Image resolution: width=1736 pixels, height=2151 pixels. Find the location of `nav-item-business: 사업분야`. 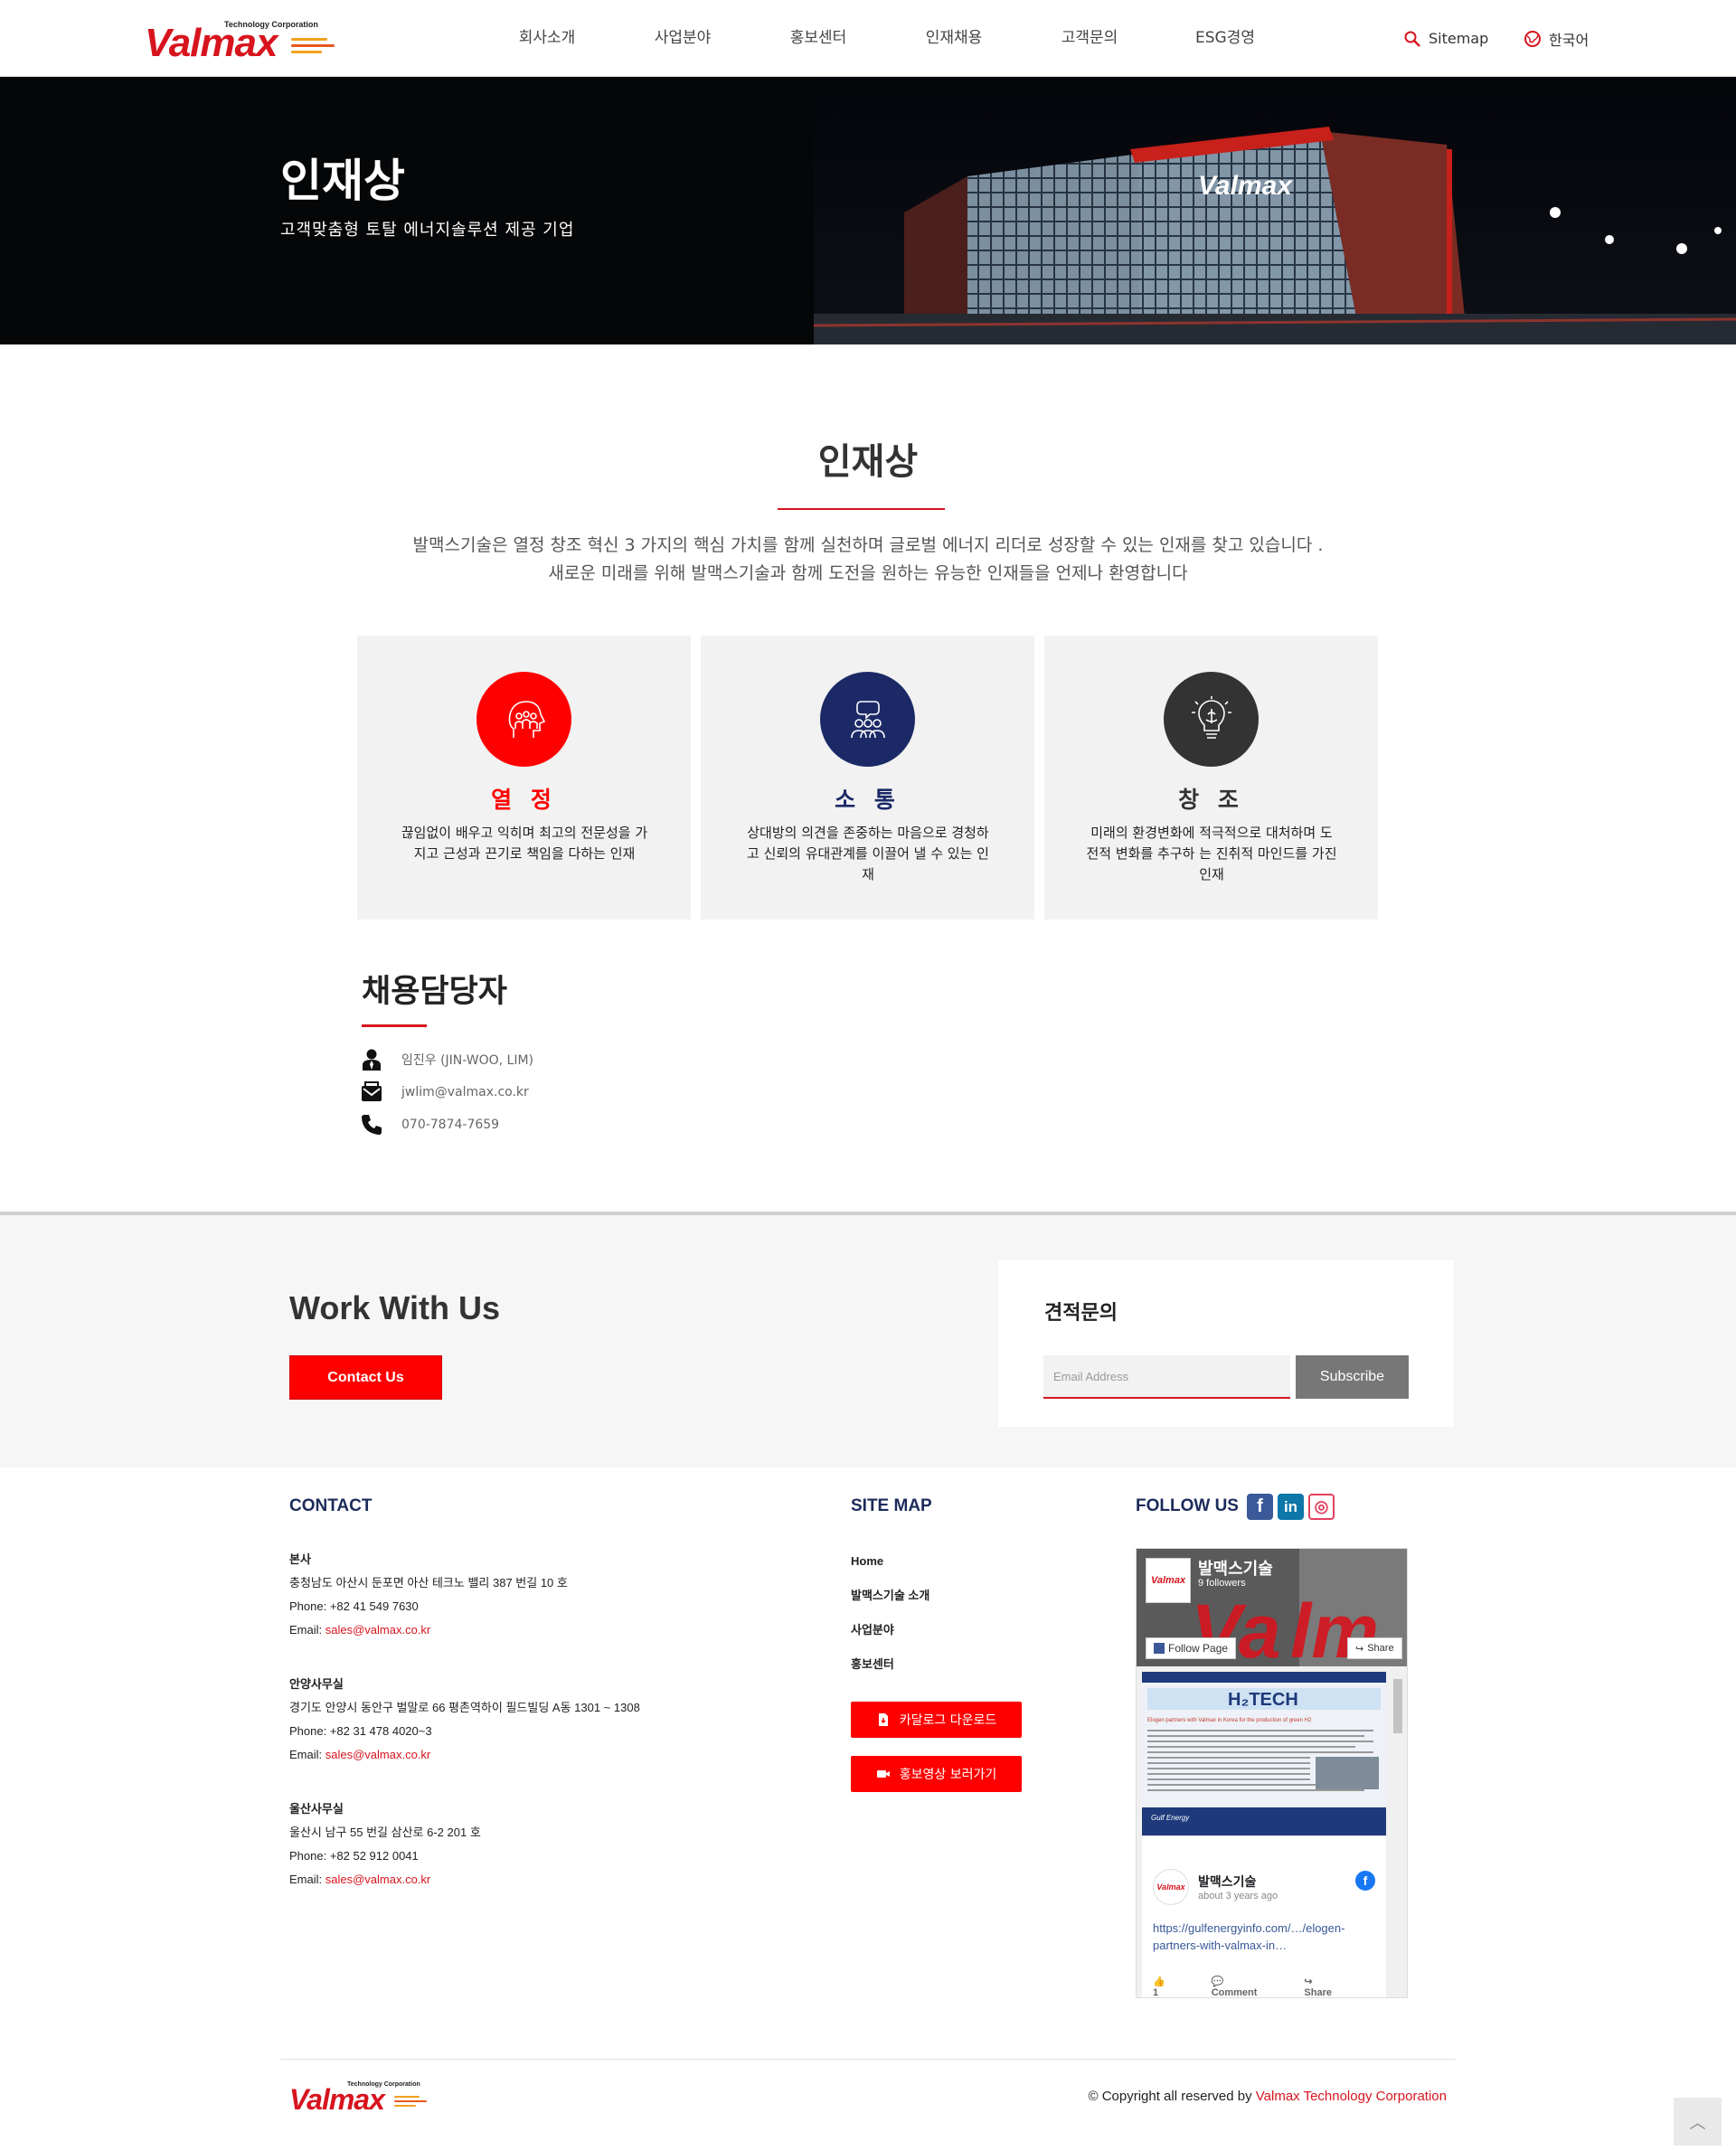

nav-item-business: 사업분야 is located at coordinates (682, 38).